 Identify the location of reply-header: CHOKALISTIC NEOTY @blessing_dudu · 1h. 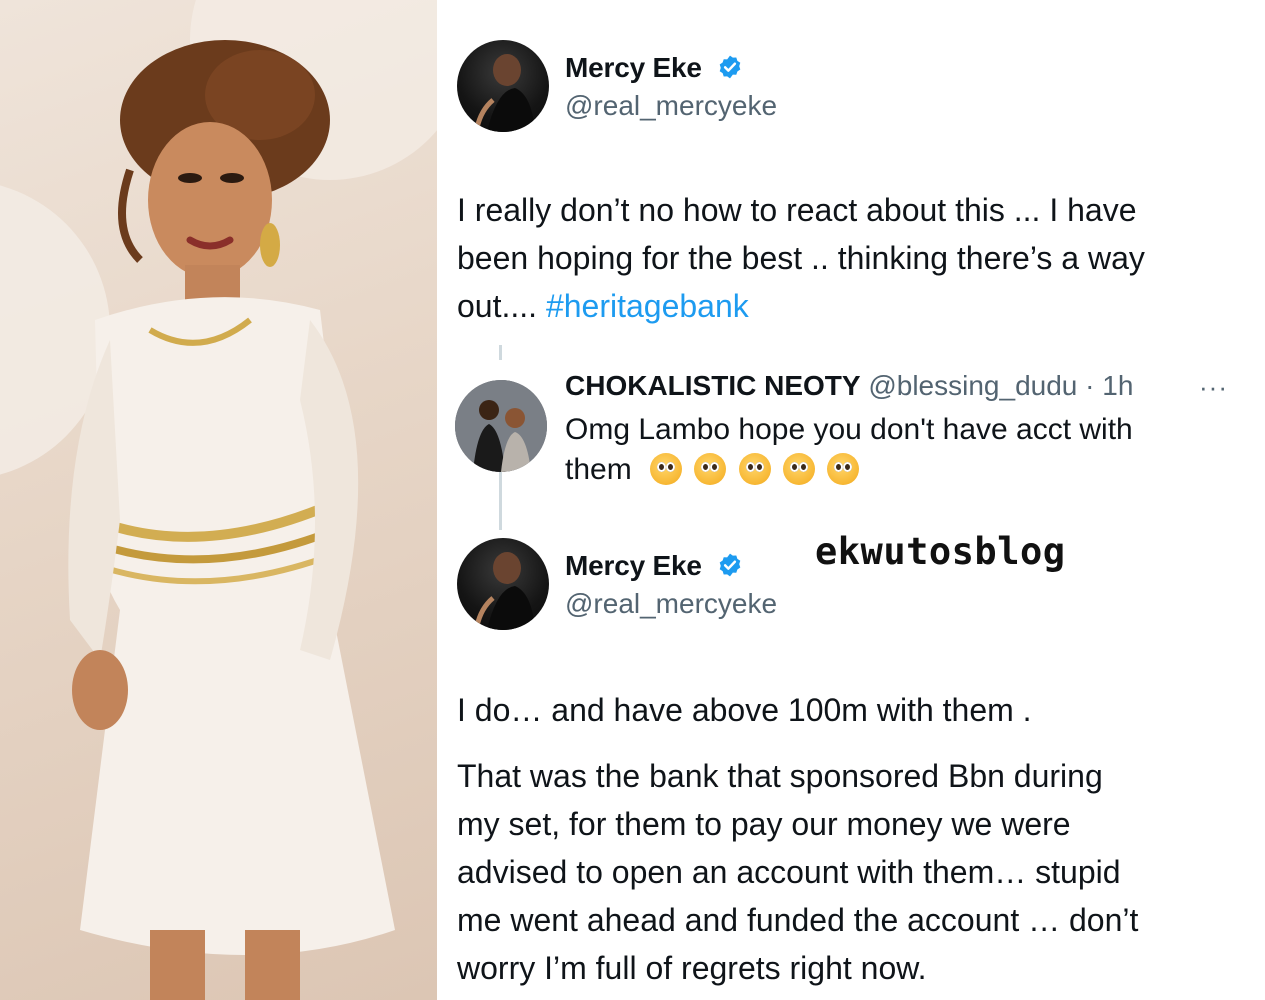
(849, 386).